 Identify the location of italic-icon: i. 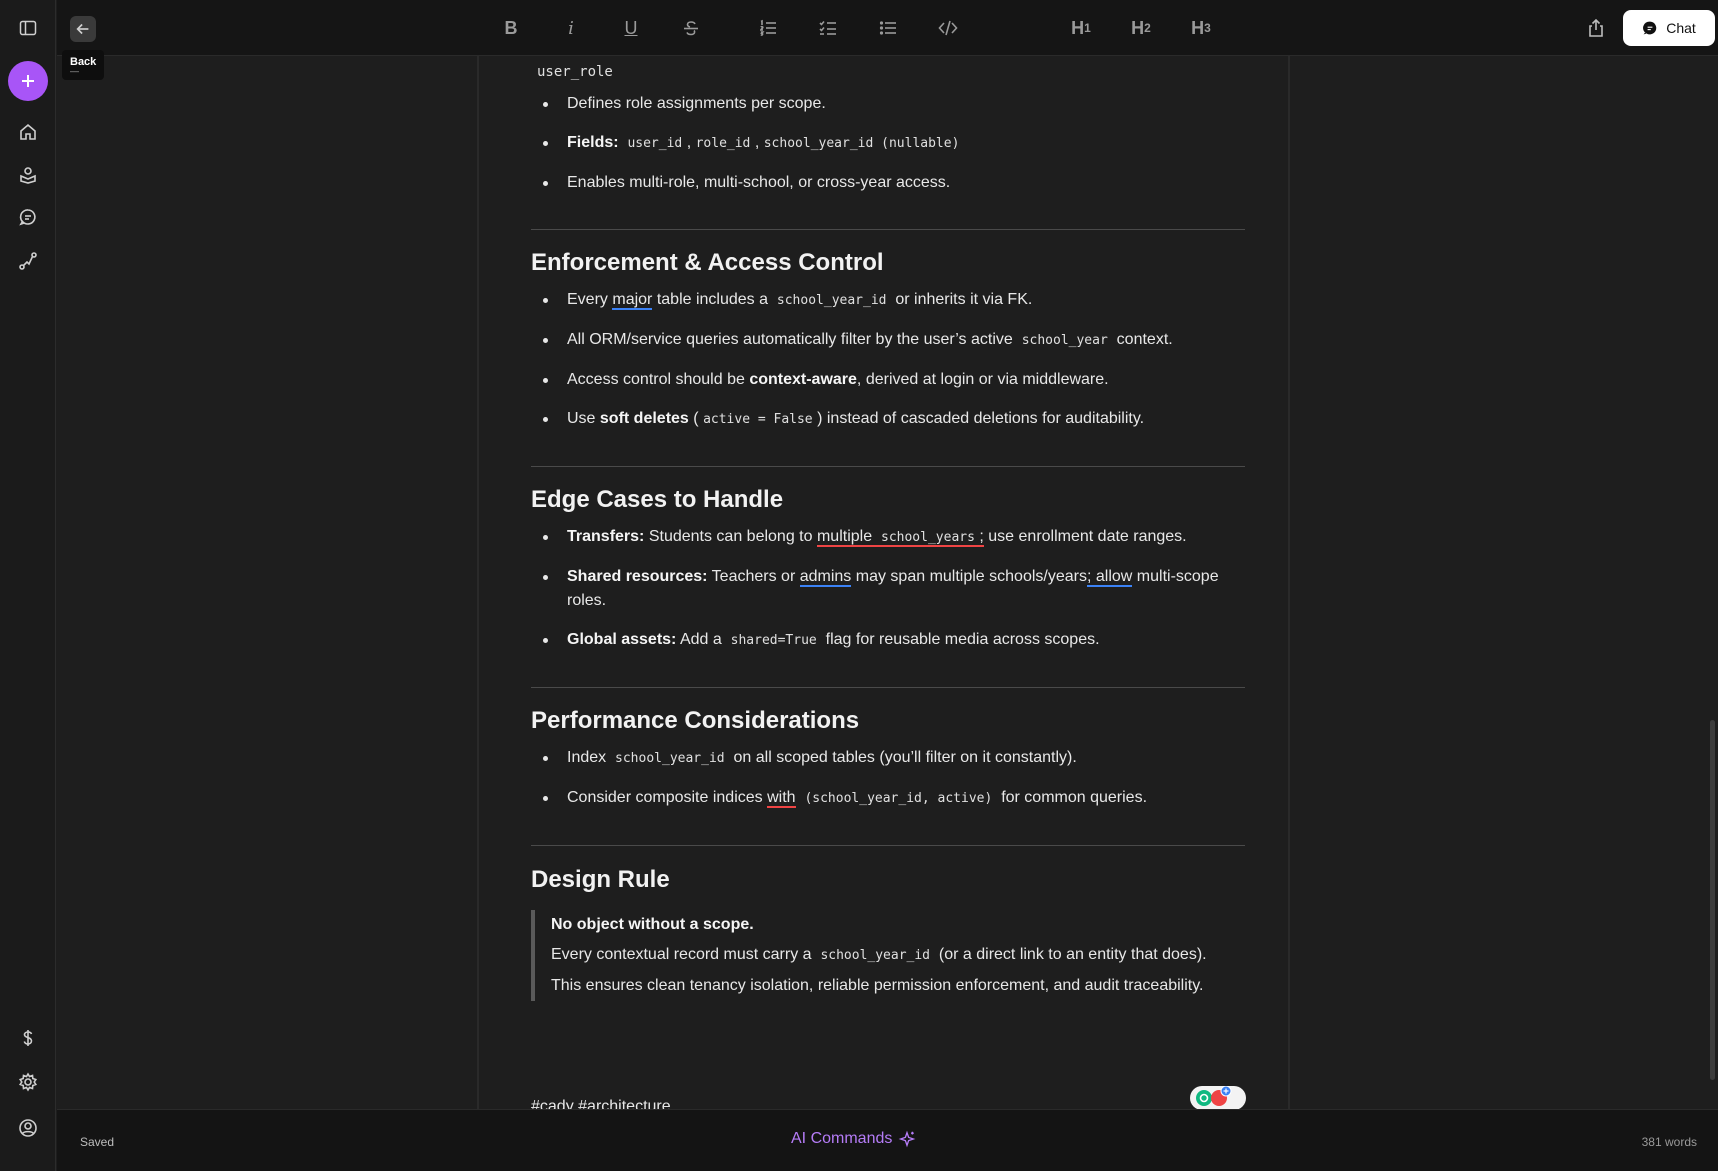
(571, 28).